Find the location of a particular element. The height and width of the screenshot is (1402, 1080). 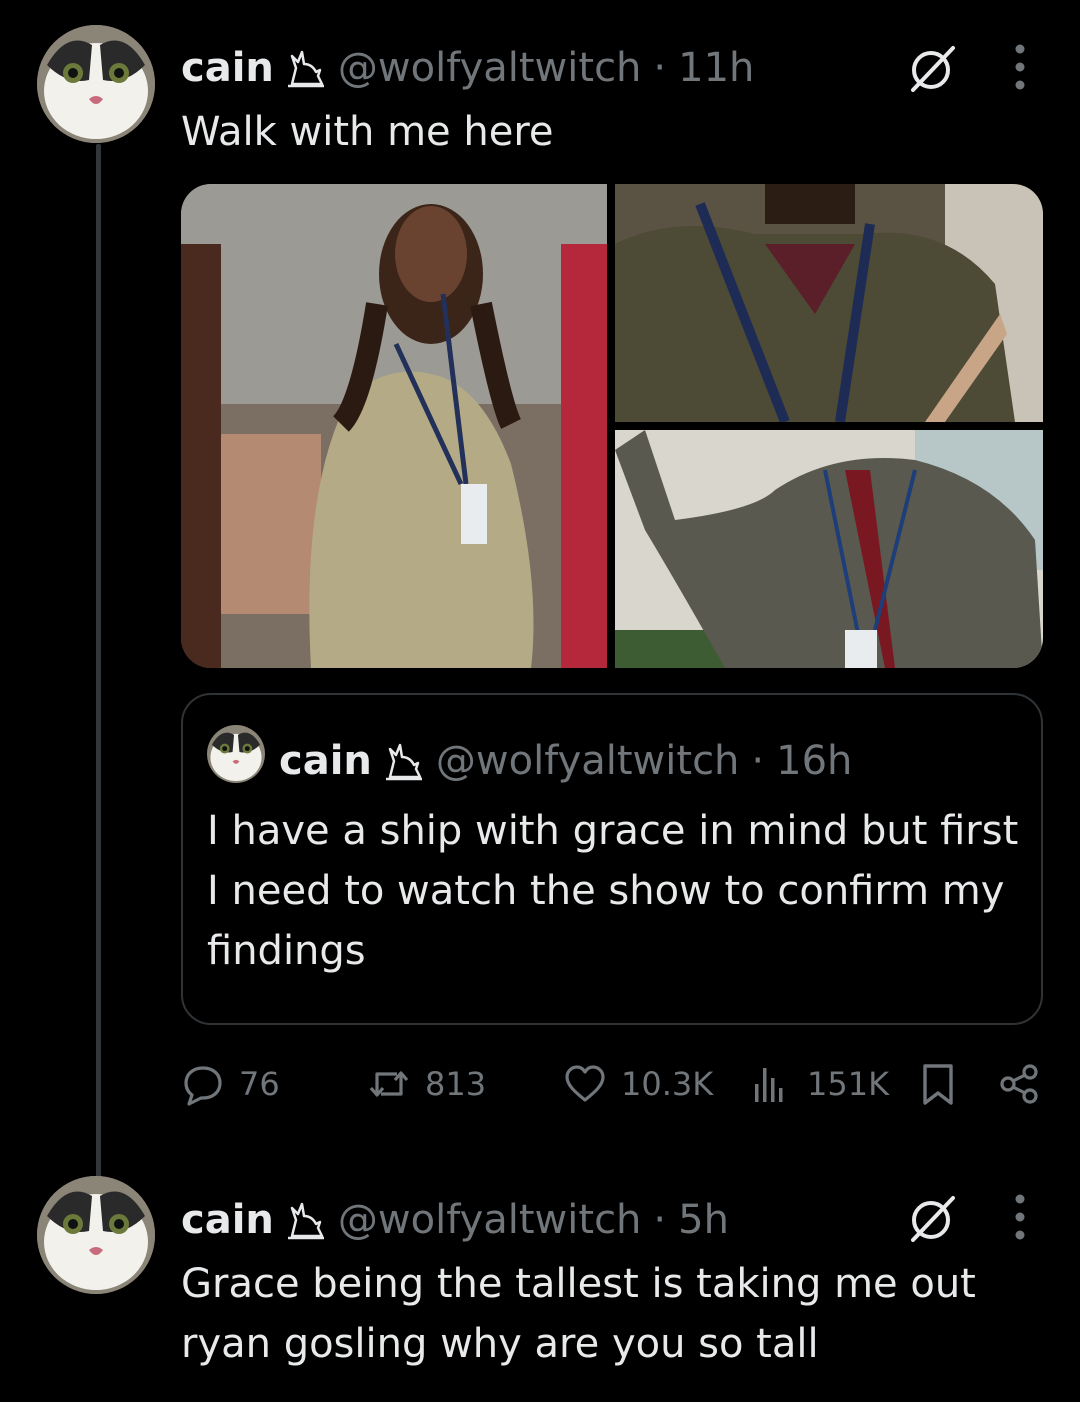

tweet-header: cain @wolfyaltwitch · 5h is located at coordinates (455, 1220).